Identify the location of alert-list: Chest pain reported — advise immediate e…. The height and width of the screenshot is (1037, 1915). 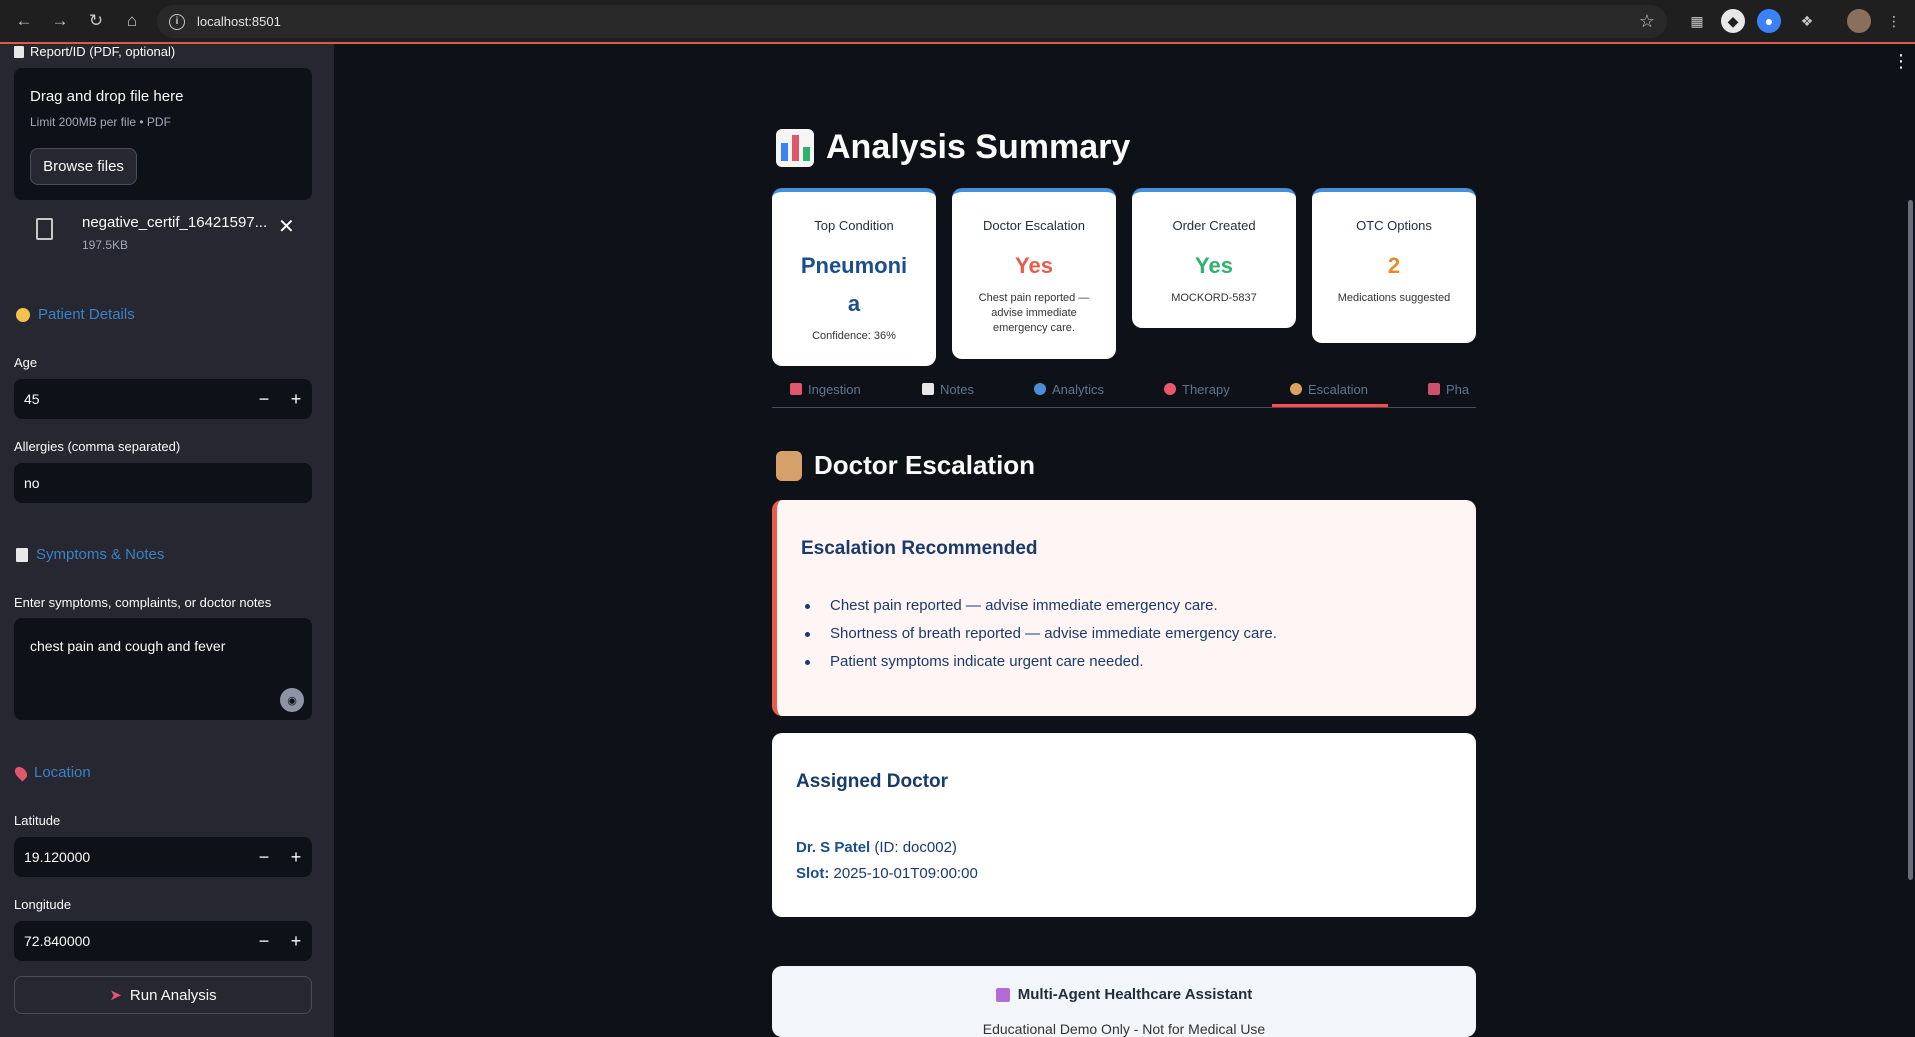
(1039, 634).